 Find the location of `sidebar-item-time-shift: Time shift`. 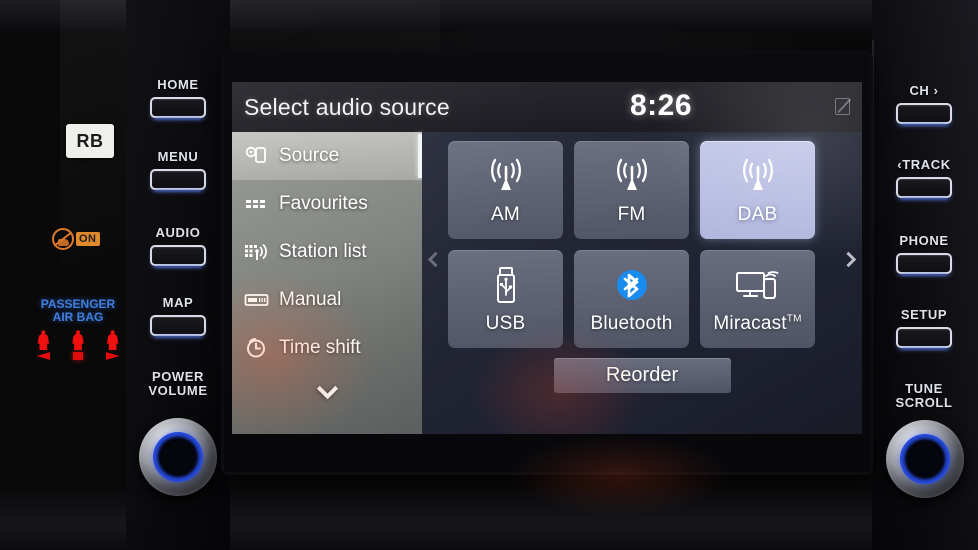

sidebar-item-time-shift: Time shift is located at coordinates (327, 348).